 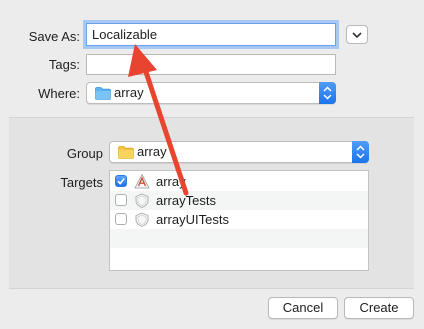 What do you see at coordinates (192, 219) in the screenshot?
I see `target-label: arrayUITests` at bounding box center [192, 219].